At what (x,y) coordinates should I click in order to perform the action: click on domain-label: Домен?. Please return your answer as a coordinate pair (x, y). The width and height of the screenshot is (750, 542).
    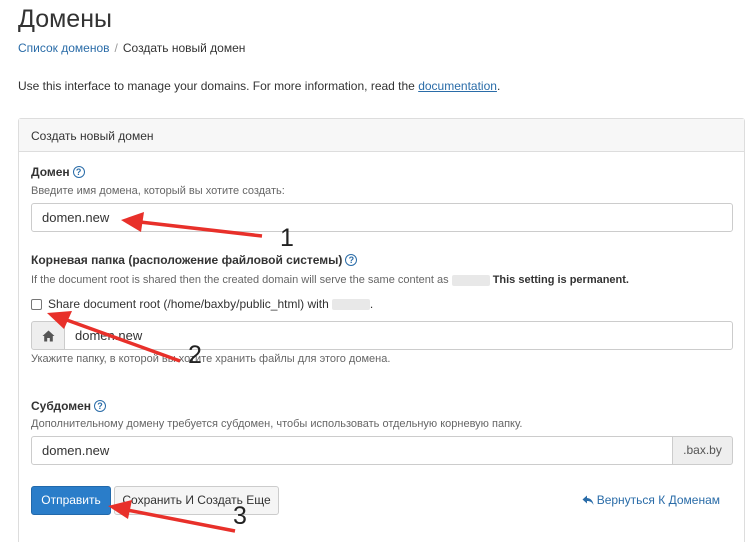
    Looking at the image, I should click on (58, 172).